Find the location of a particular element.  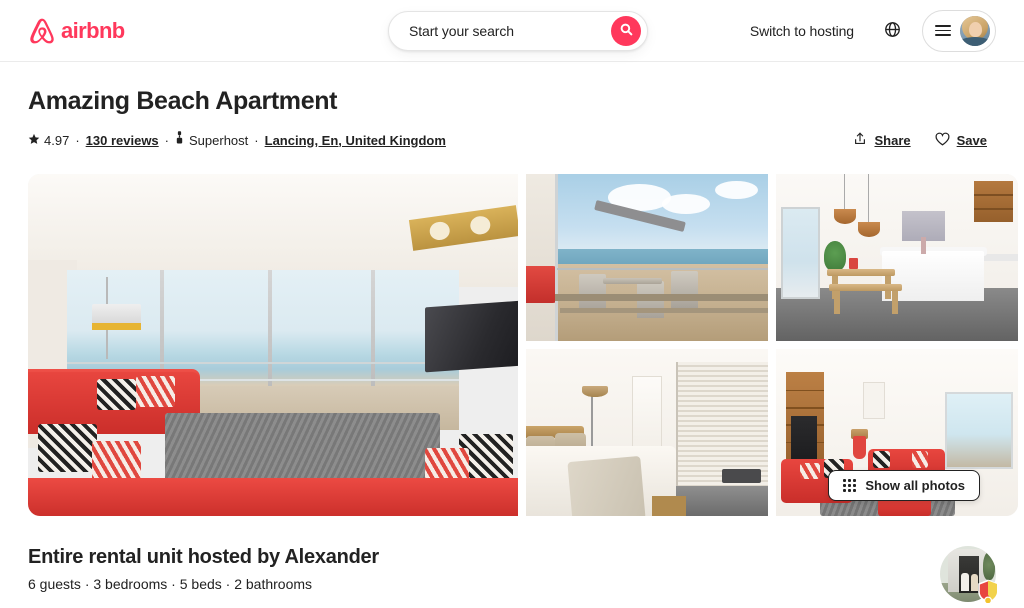

share-upload-icon is located at coordinates (860, 140).